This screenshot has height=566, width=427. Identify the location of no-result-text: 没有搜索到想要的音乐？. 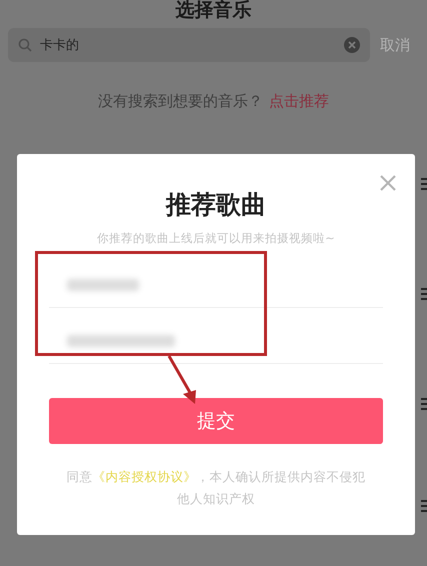
(180, 101).